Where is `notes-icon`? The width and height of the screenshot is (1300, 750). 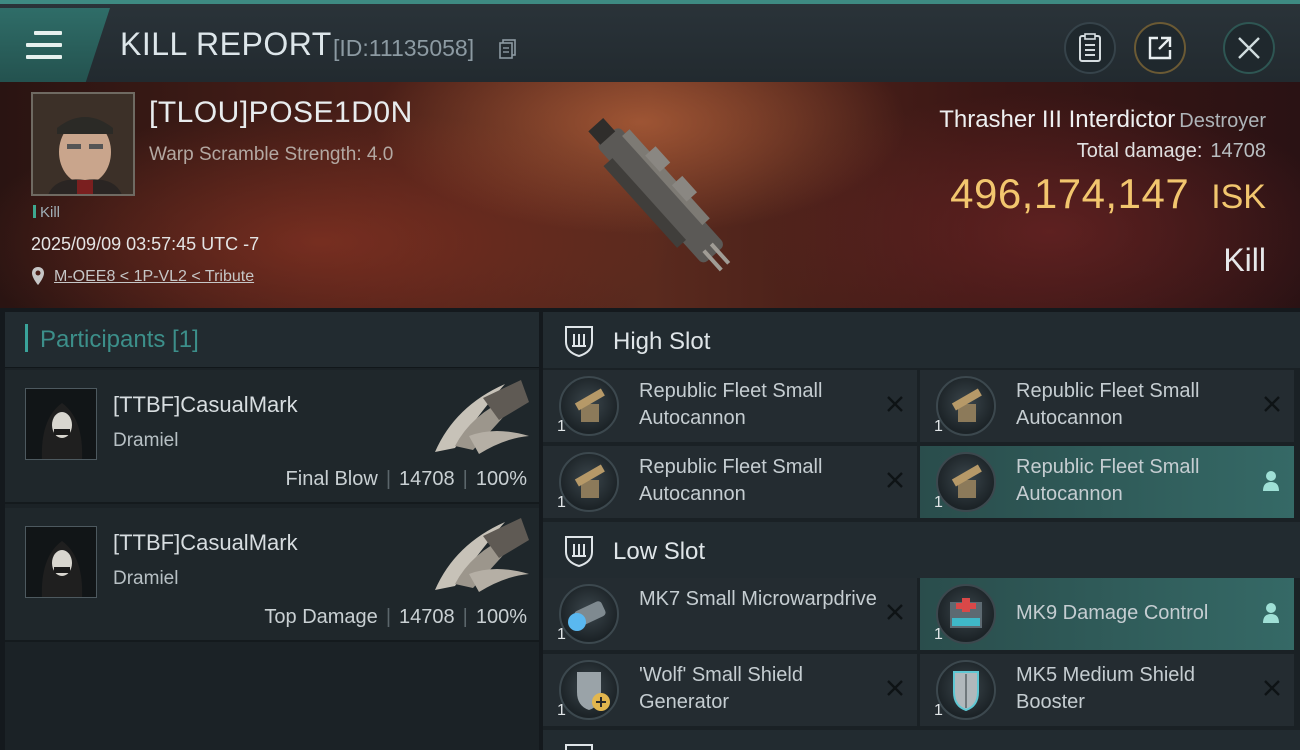 notes-icon is located at coordinates (1090, 47).